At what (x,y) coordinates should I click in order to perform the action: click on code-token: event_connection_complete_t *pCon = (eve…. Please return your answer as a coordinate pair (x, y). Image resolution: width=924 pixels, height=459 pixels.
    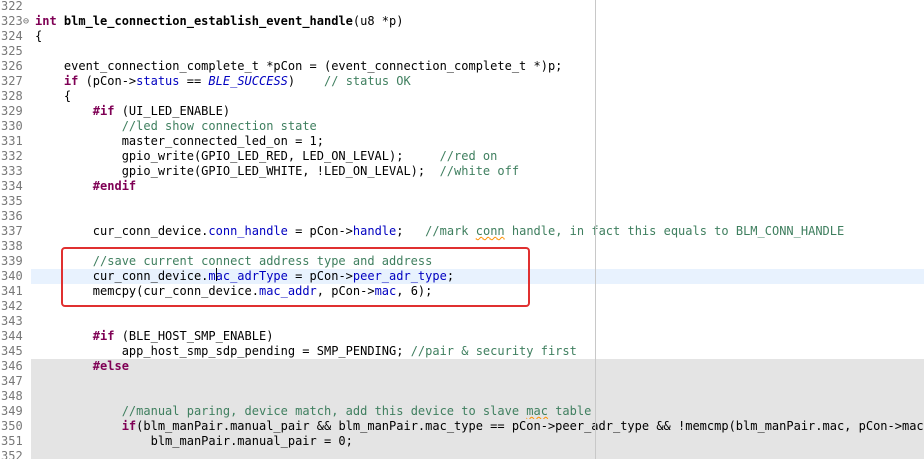
    Looking at the image, I should click on (299, 66).